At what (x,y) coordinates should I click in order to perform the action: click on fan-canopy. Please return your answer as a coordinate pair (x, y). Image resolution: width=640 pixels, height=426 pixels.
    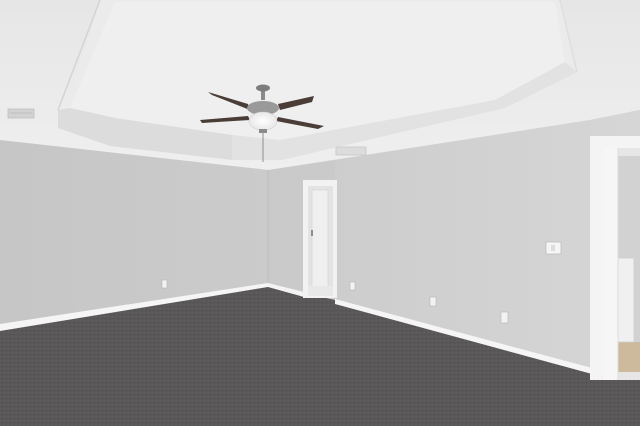
    Looking at the image, I should click on (263, 88).